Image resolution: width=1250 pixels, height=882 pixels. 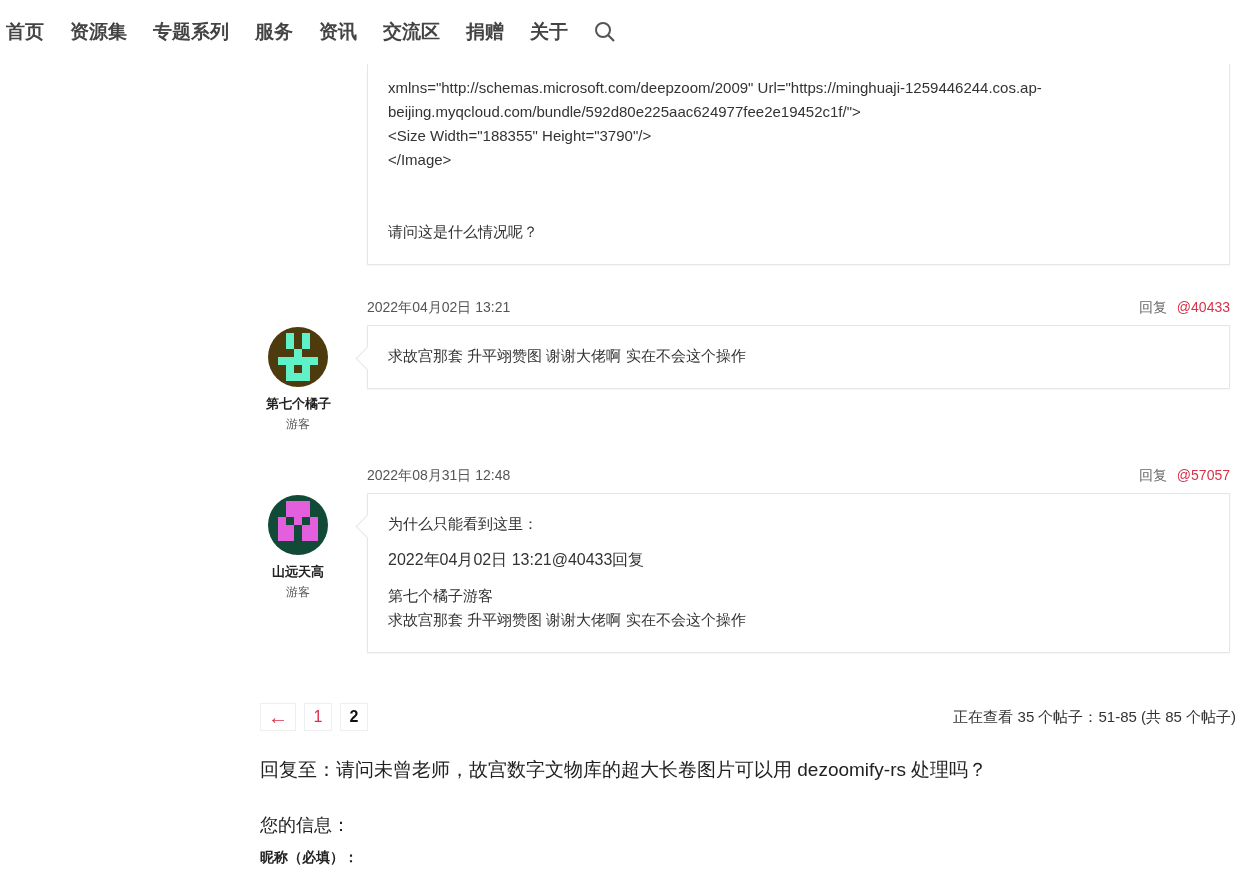 What do you see at coordinates (274, 32) in the screenshot?
I see `nav-link: 服务` at bounding box center [274, 32].